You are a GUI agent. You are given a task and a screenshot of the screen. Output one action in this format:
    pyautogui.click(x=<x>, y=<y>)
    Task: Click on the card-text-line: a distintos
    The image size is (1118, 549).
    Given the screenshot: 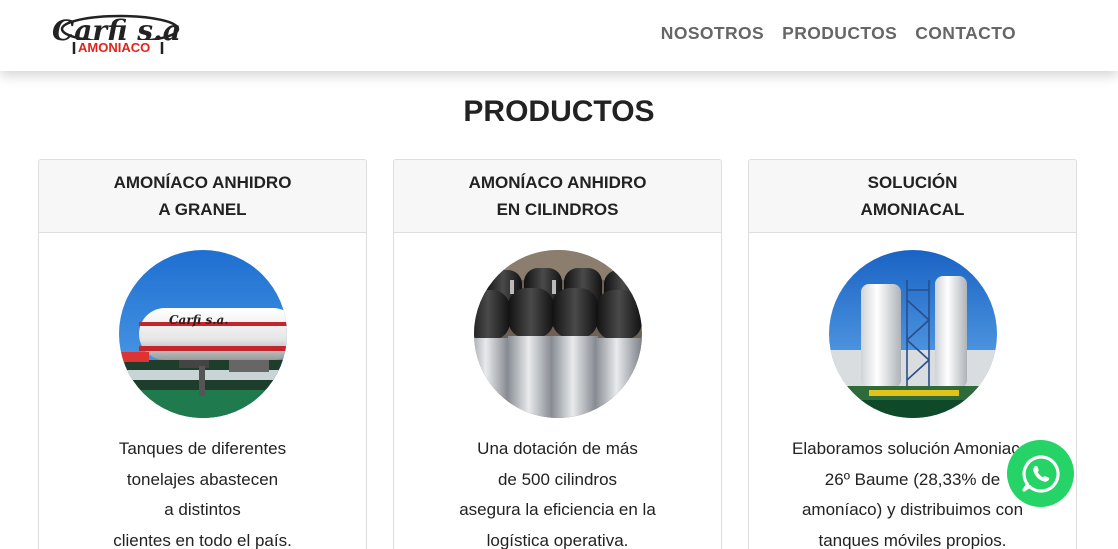 What is the action you would take?
    pyautogui.click(x=202, y=509)
    